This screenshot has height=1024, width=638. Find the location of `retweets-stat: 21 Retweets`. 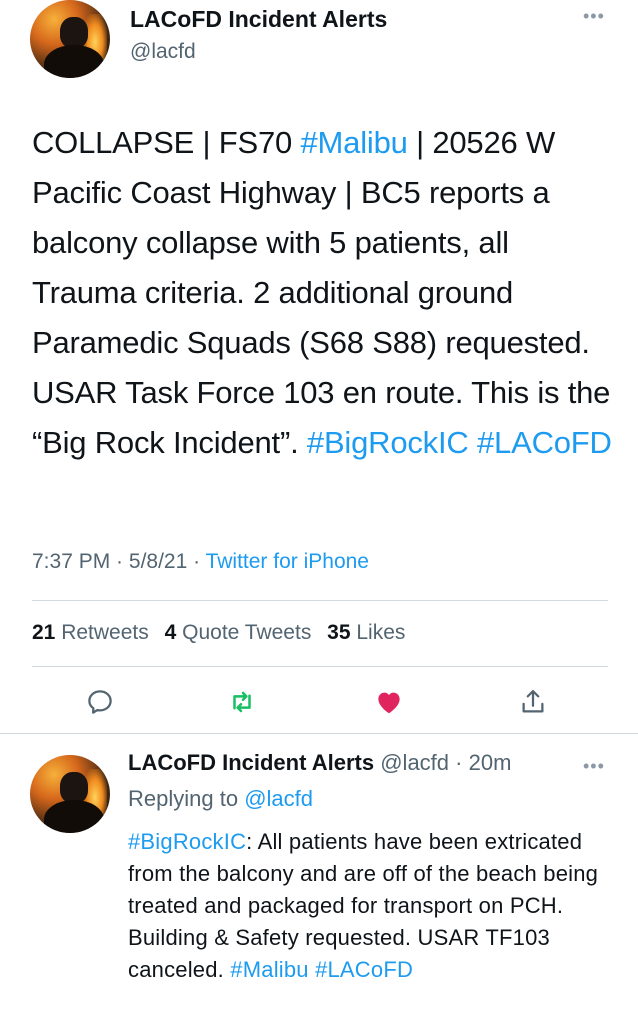

retweets-stat: 21 Retweets is located at coordinates (90, 632).